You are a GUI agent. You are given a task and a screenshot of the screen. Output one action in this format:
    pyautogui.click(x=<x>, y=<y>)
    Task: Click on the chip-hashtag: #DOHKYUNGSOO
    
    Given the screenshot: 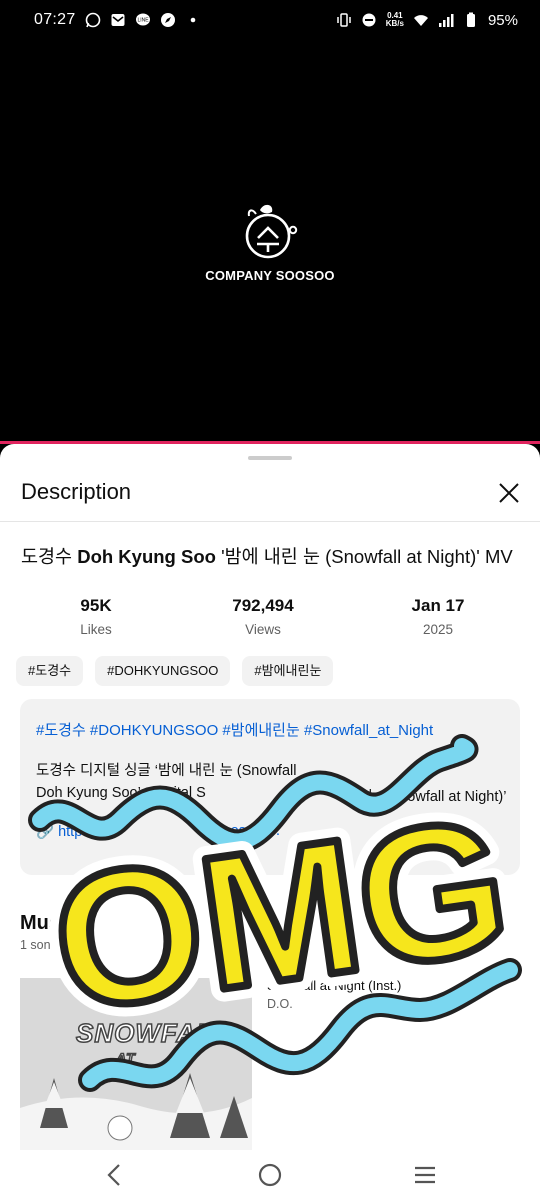 What is the action you would take?
    pyautogui.click(x=163, y=671)
    